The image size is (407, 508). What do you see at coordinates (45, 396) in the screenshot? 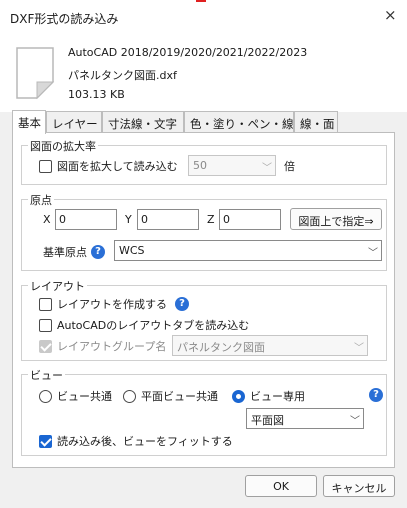
I see `radio-view-common` at bounding box center [45, 396].